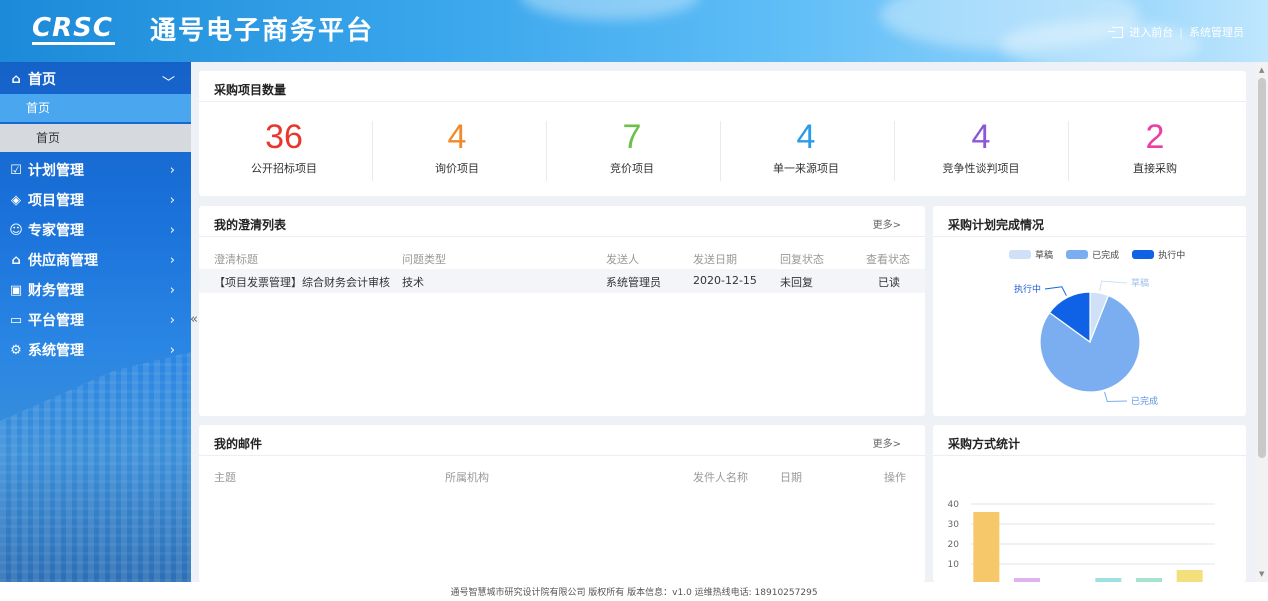  What do you see at coordinates (467, 477) in the screenshot?
I see `column-header: 所属机构` at bounding box center [467, 477].